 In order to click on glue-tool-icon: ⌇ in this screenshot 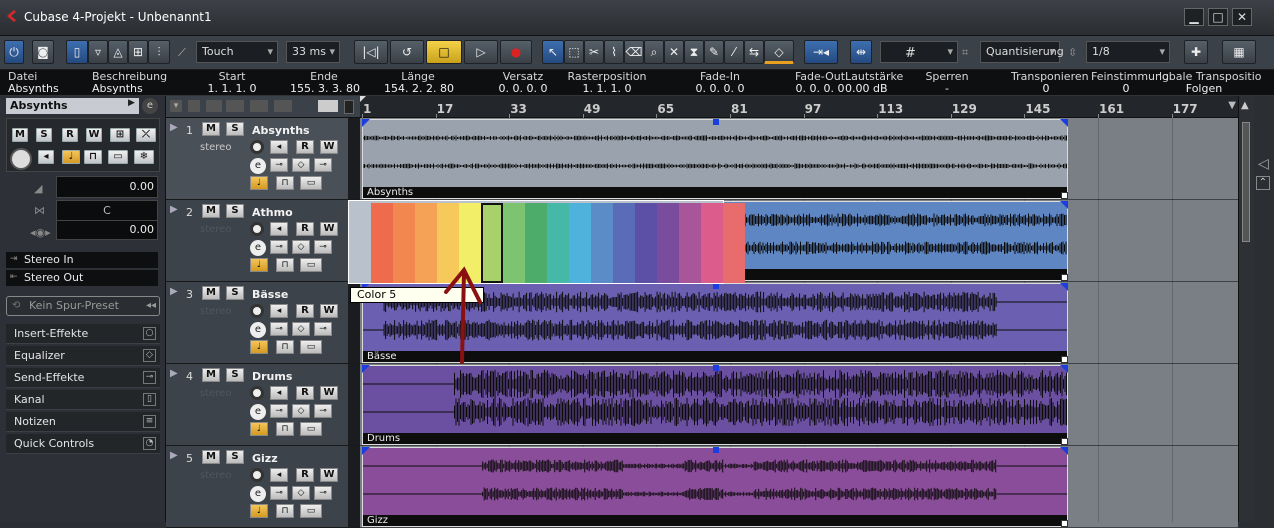, I will do `click(614, 52)`.